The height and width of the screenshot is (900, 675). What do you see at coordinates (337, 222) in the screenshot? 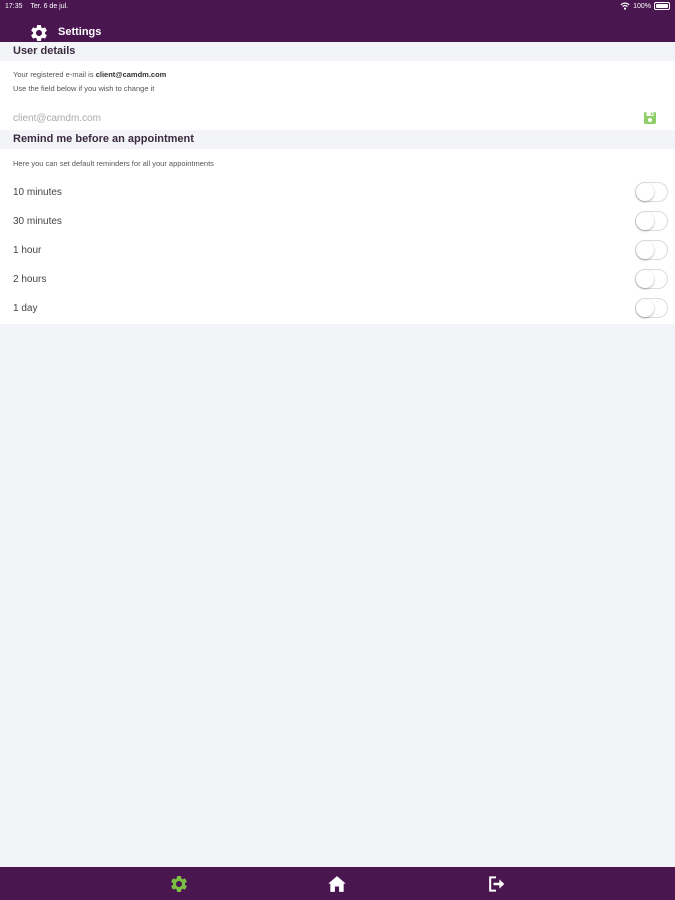
I see `reminder-row-30-minutes: 30 minutes` at bounding box center [337, 222].